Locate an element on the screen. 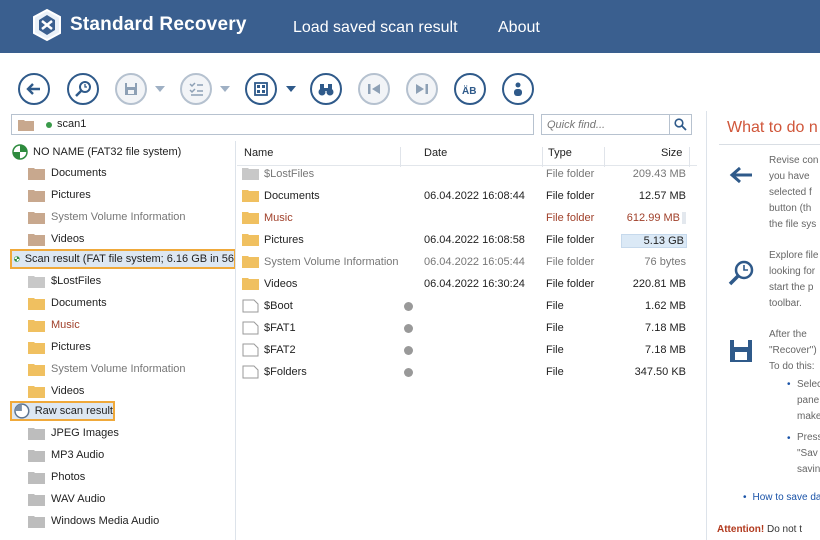 Image resolution: width=820 pixels, height=540 pixels. path-text: scan1 is located at coordinates (72, 124).